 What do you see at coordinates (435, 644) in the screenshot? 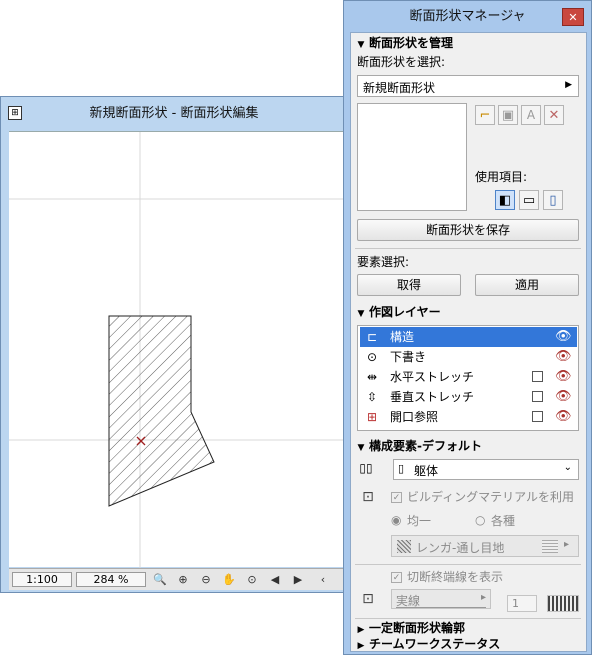
I see `teamwork-section-title: チームワークステータス` at bounding box center [435, 644].